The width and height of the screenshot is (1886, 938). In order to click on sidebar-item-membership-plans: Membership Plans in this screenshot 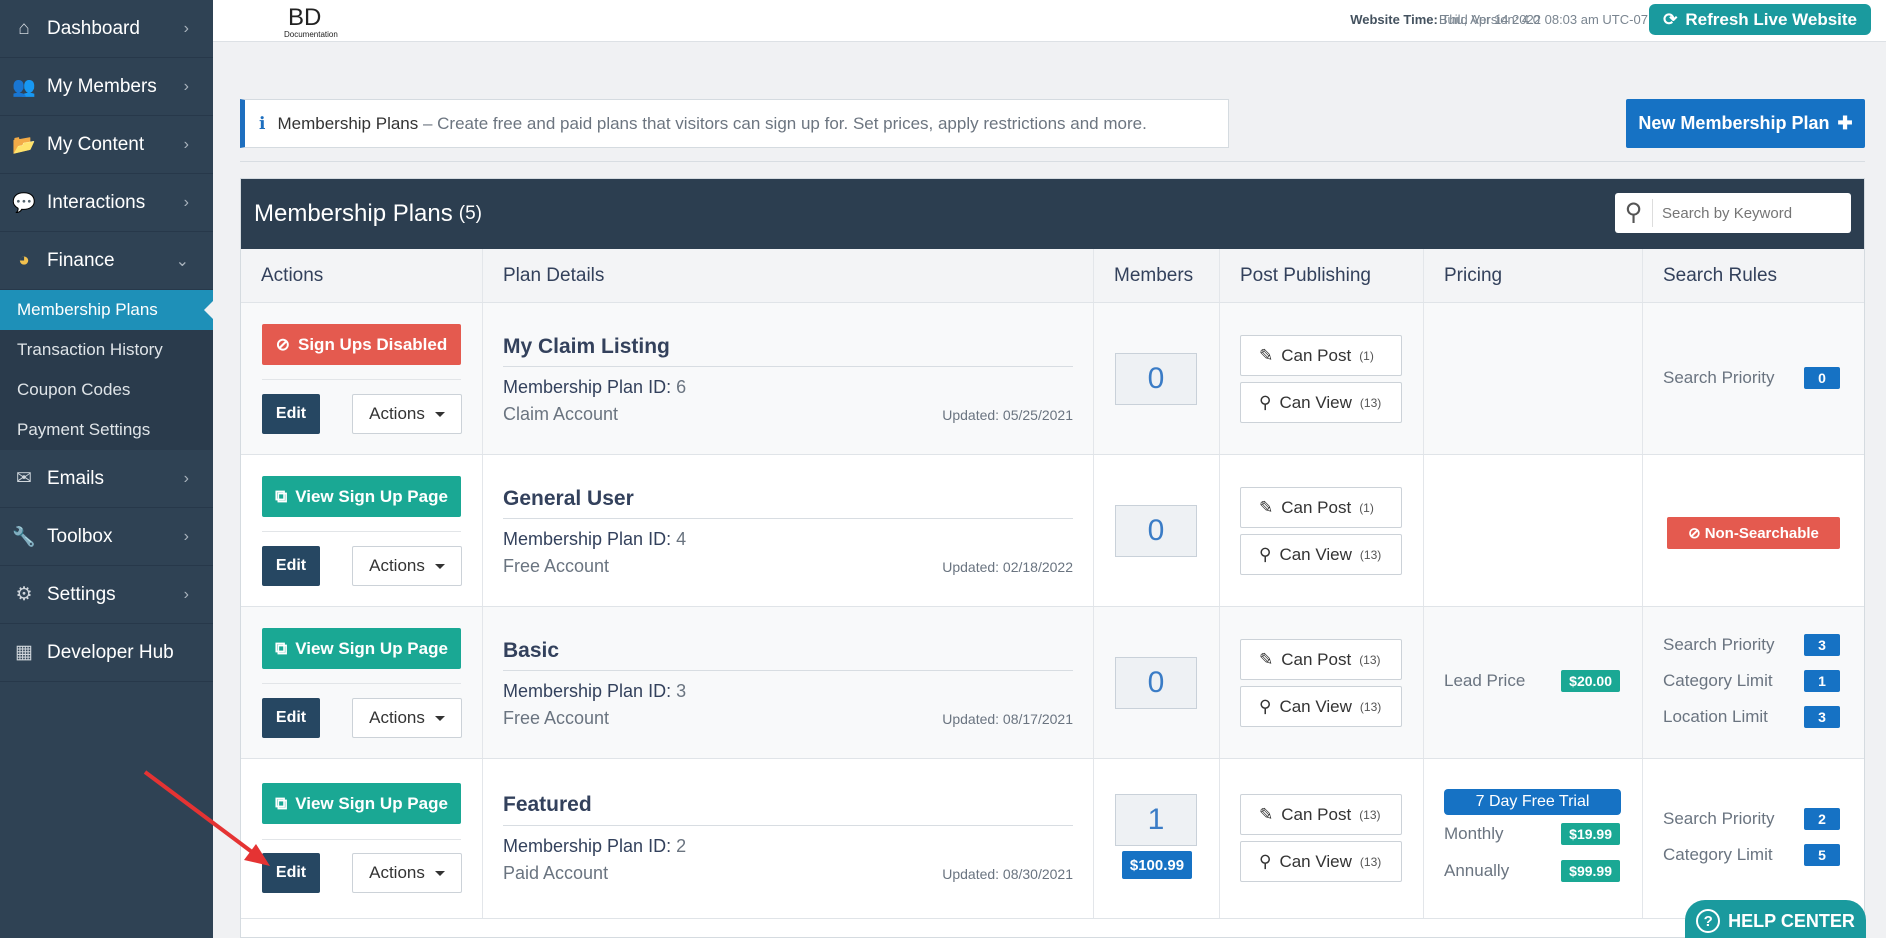, I will do `click(107, 310)`.